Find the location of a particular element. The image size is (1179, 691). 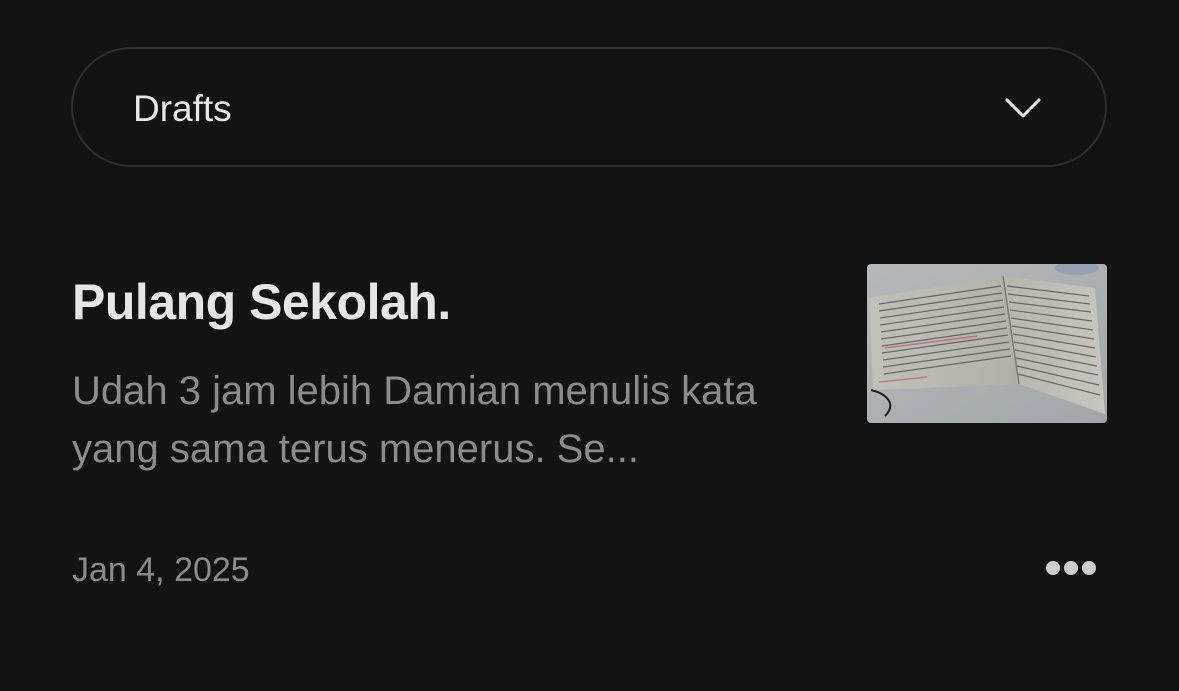

notebook-image is located at coordinates (987, 343).